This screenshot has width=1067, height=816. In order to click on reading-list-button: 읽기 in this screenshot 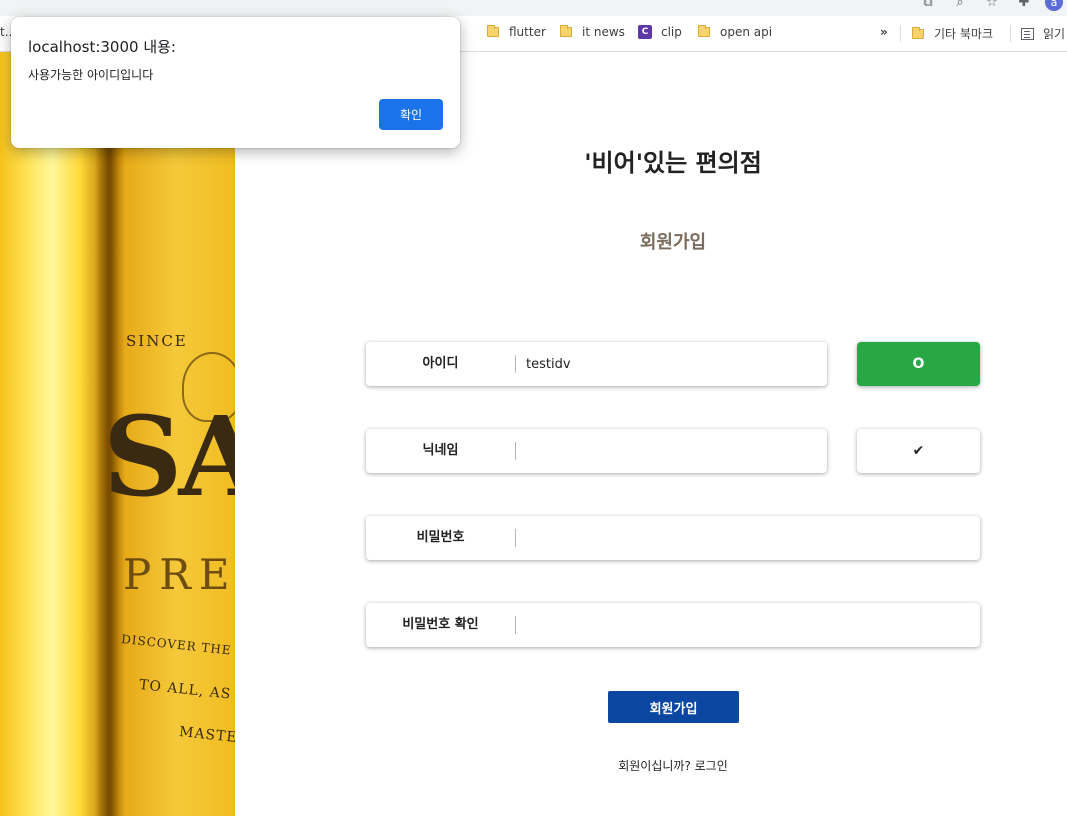, I will do `click(1043, 33)`.